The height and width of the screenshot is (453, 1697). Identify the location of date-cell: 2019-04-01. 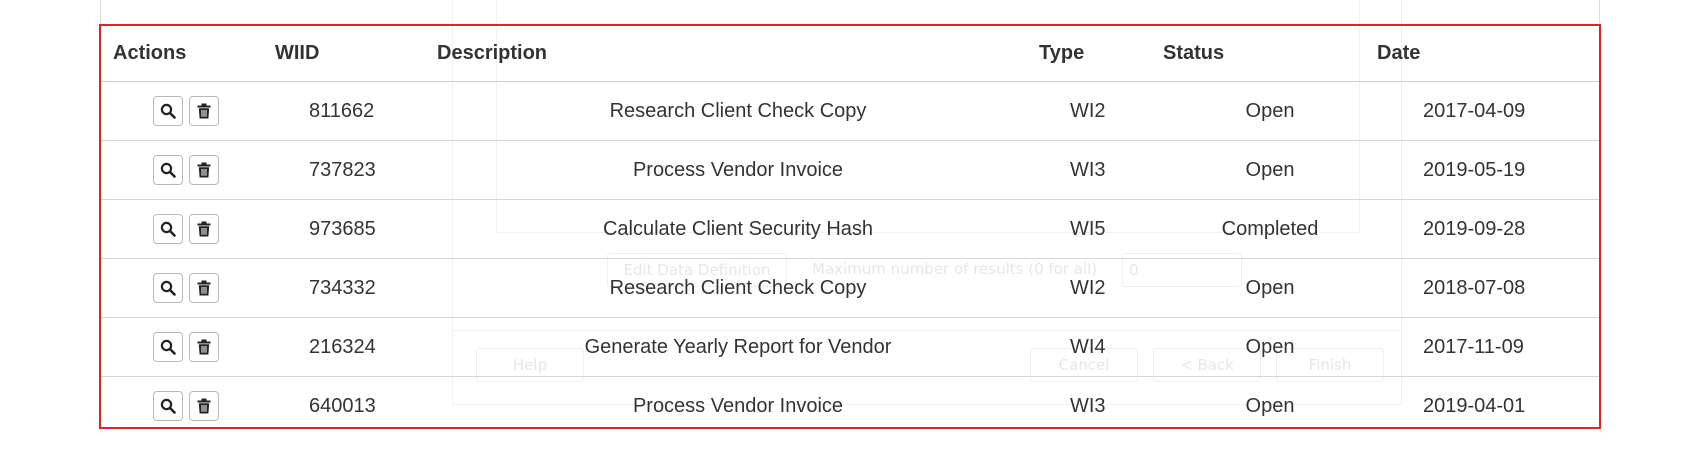
(1474, 405).